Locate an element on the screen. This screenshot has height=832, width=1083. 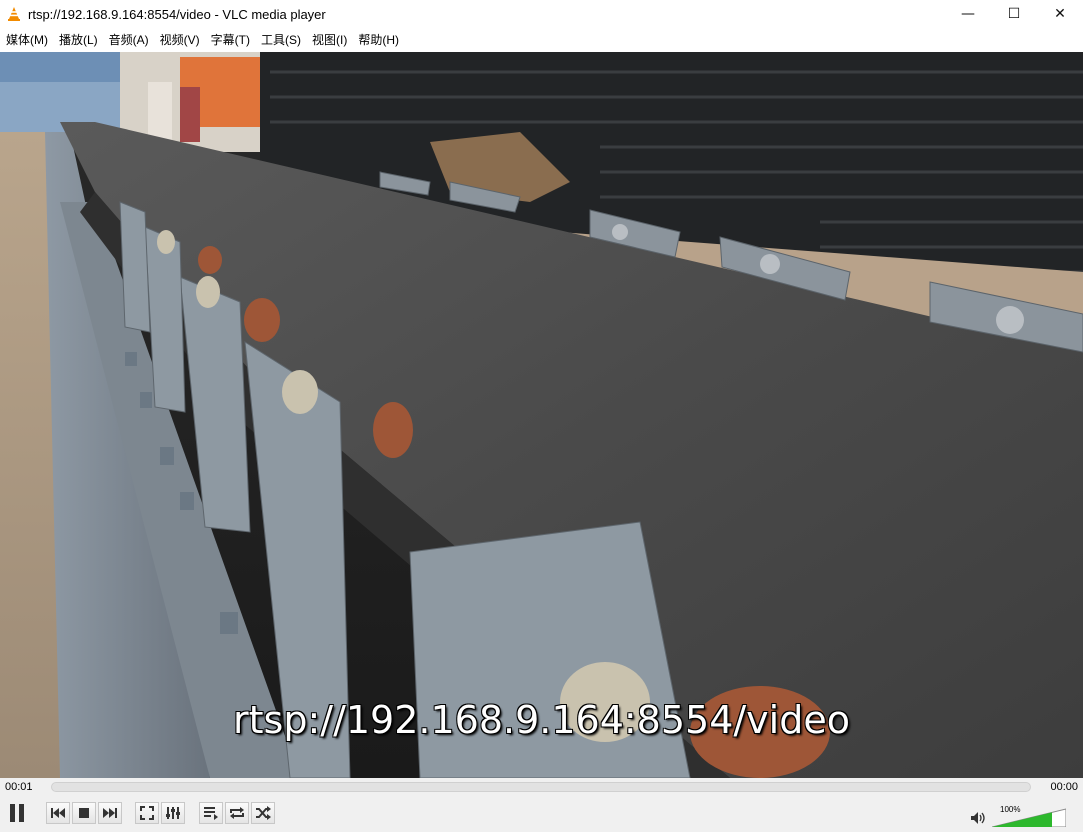
previous-button is located at coordinates (58, 813).